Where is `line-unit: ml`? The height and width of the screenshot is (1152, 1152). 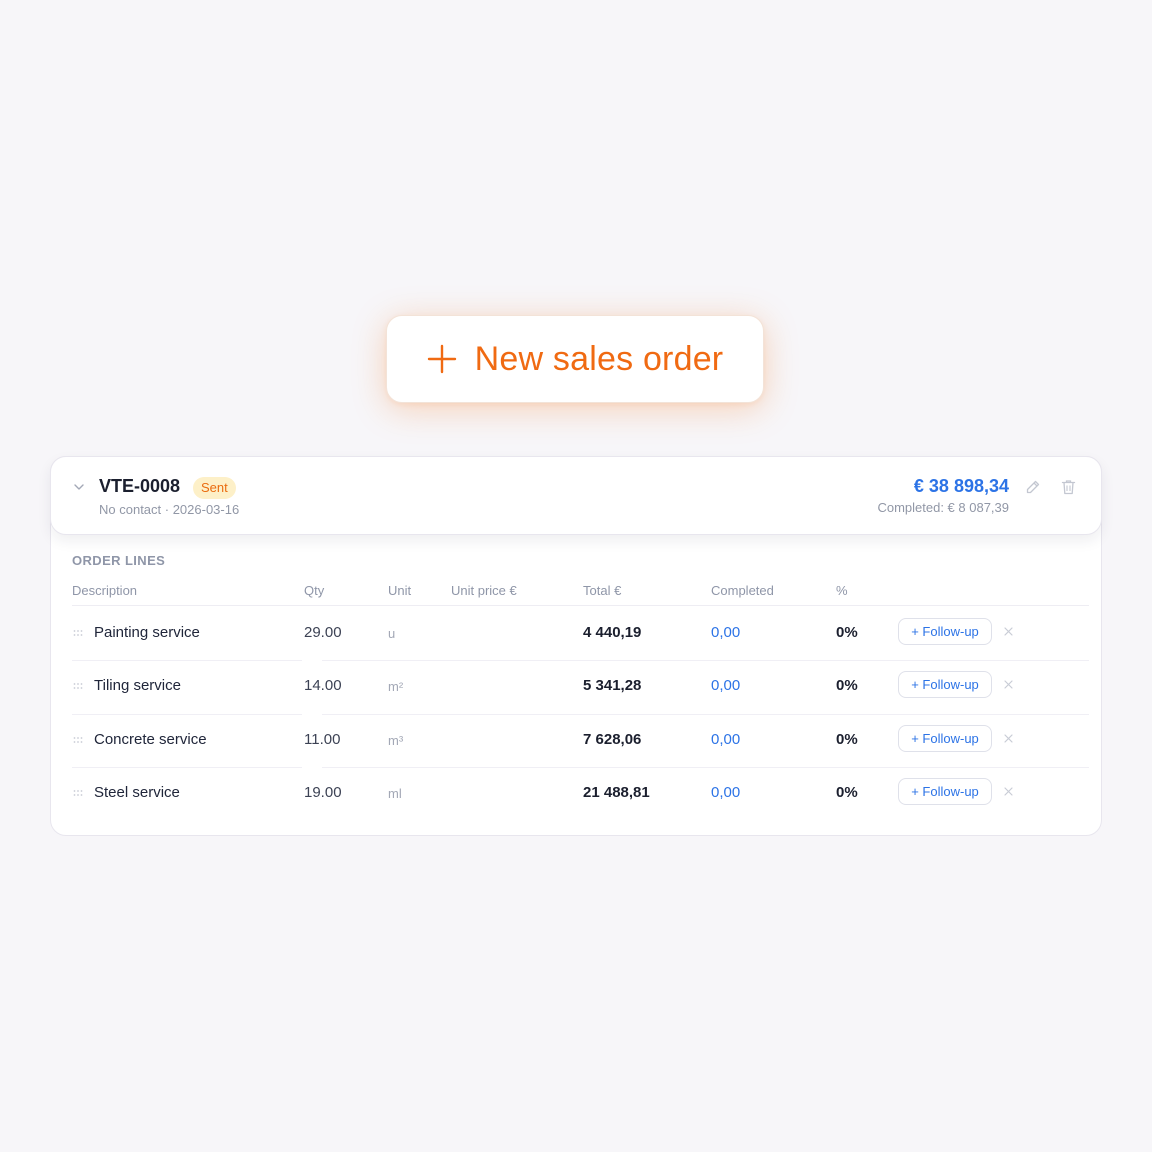
line-unit: ml is located at coordinates (395, 793).